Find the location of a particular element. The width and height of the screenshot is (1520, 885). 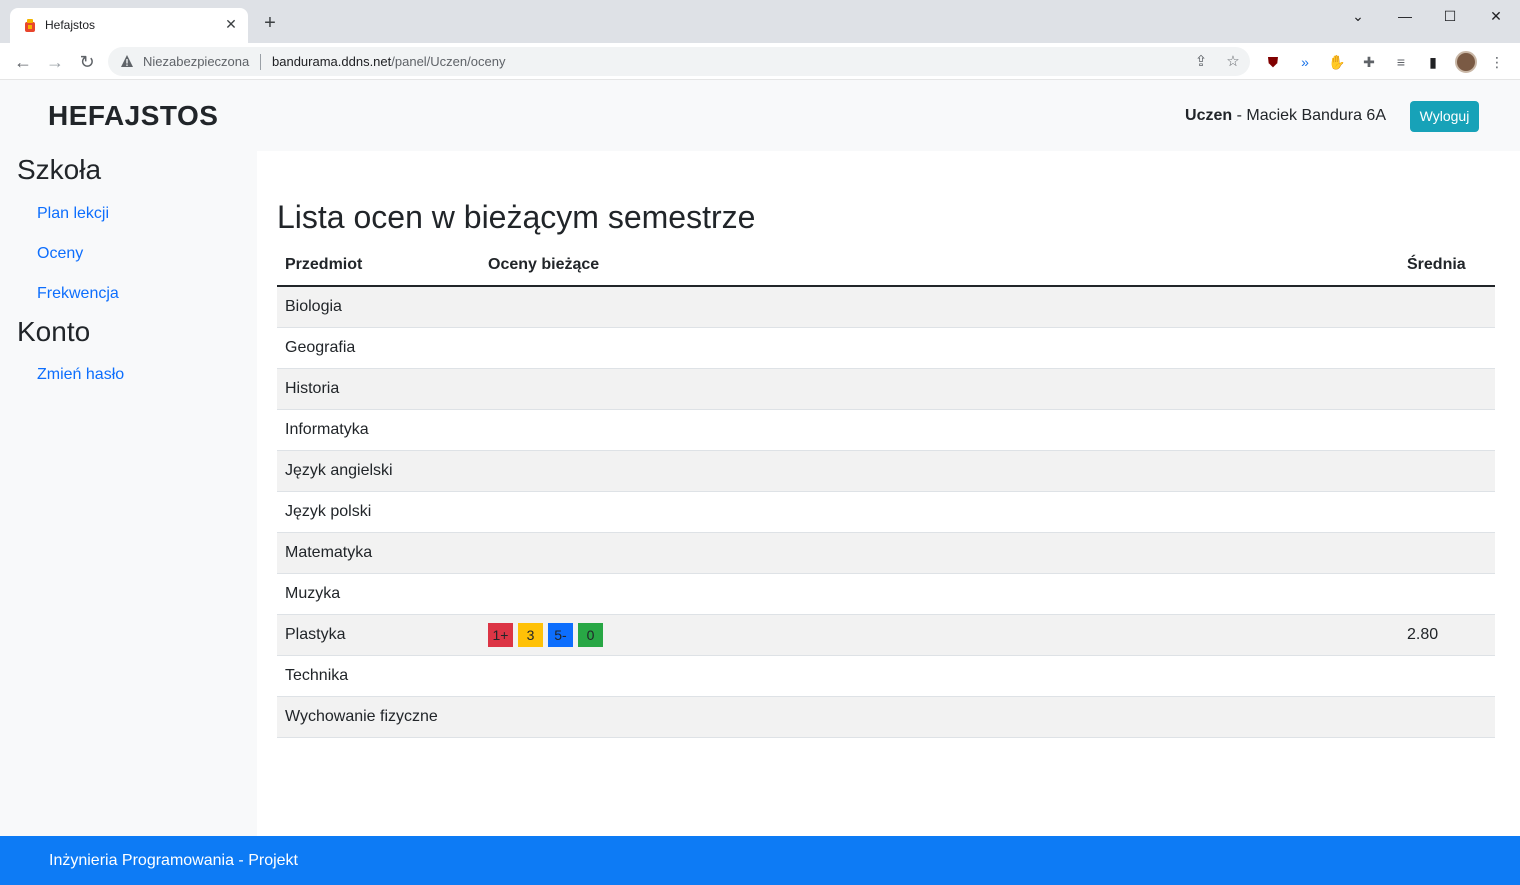

sidebar-item-frekwencja: Frekwencja is located at coordinates (78, 294).